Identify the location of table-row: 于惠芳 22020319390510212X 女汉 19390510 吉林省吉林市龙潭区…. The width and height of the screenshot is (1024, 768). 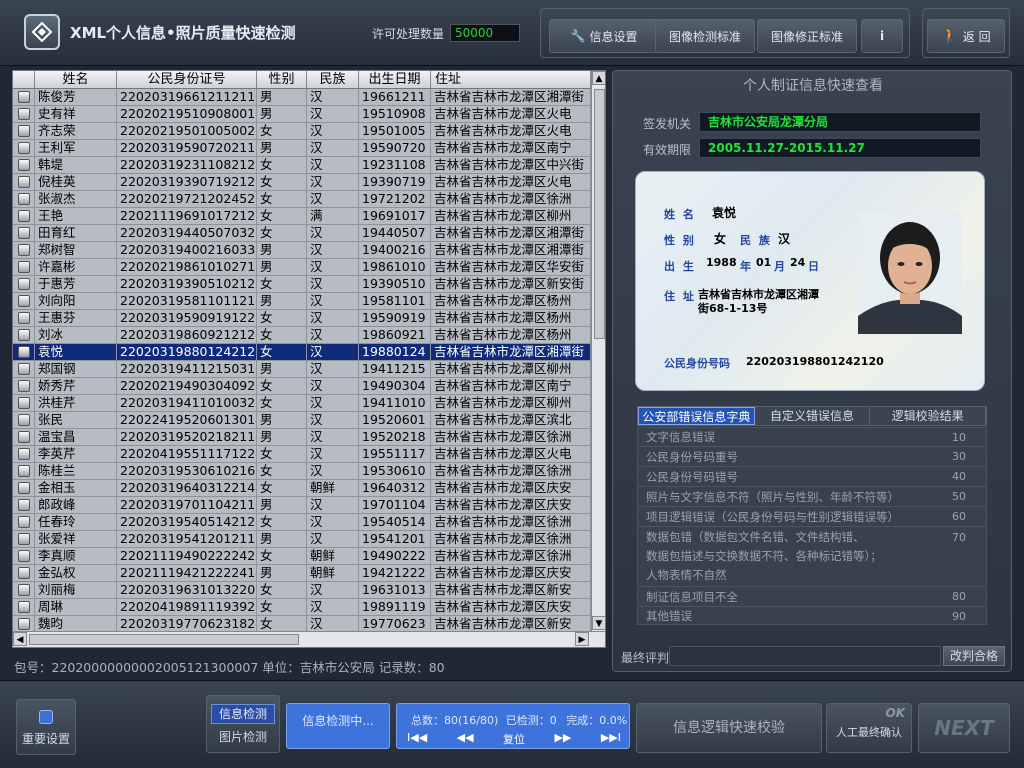
(302, 284).